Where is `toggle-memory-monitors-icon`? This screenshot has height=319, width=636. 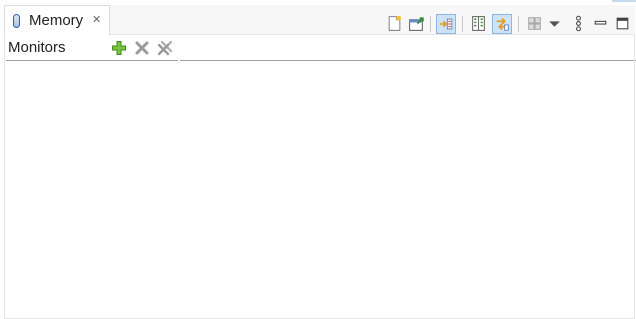 toggle-memory-monitors-icon is located at coordinates (502, 24).